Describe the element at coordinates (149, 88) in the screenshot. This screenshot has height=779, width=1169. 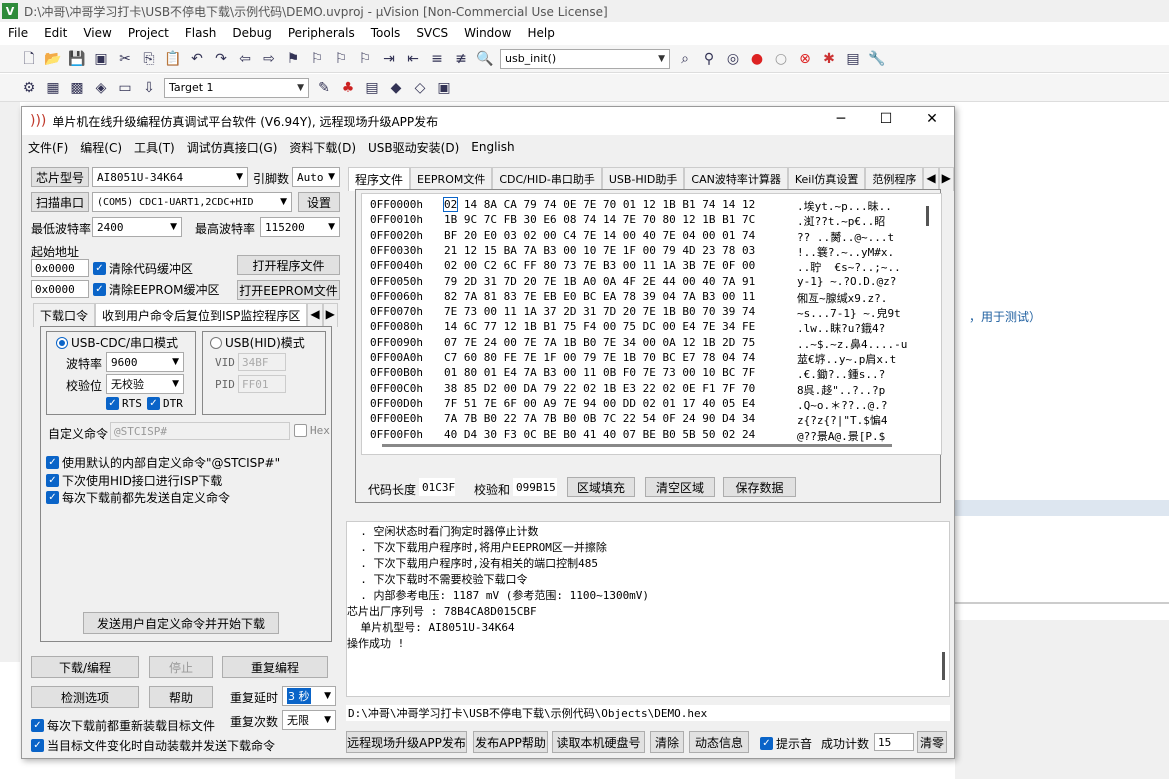
I see `load-icon: ⇩` at that location.